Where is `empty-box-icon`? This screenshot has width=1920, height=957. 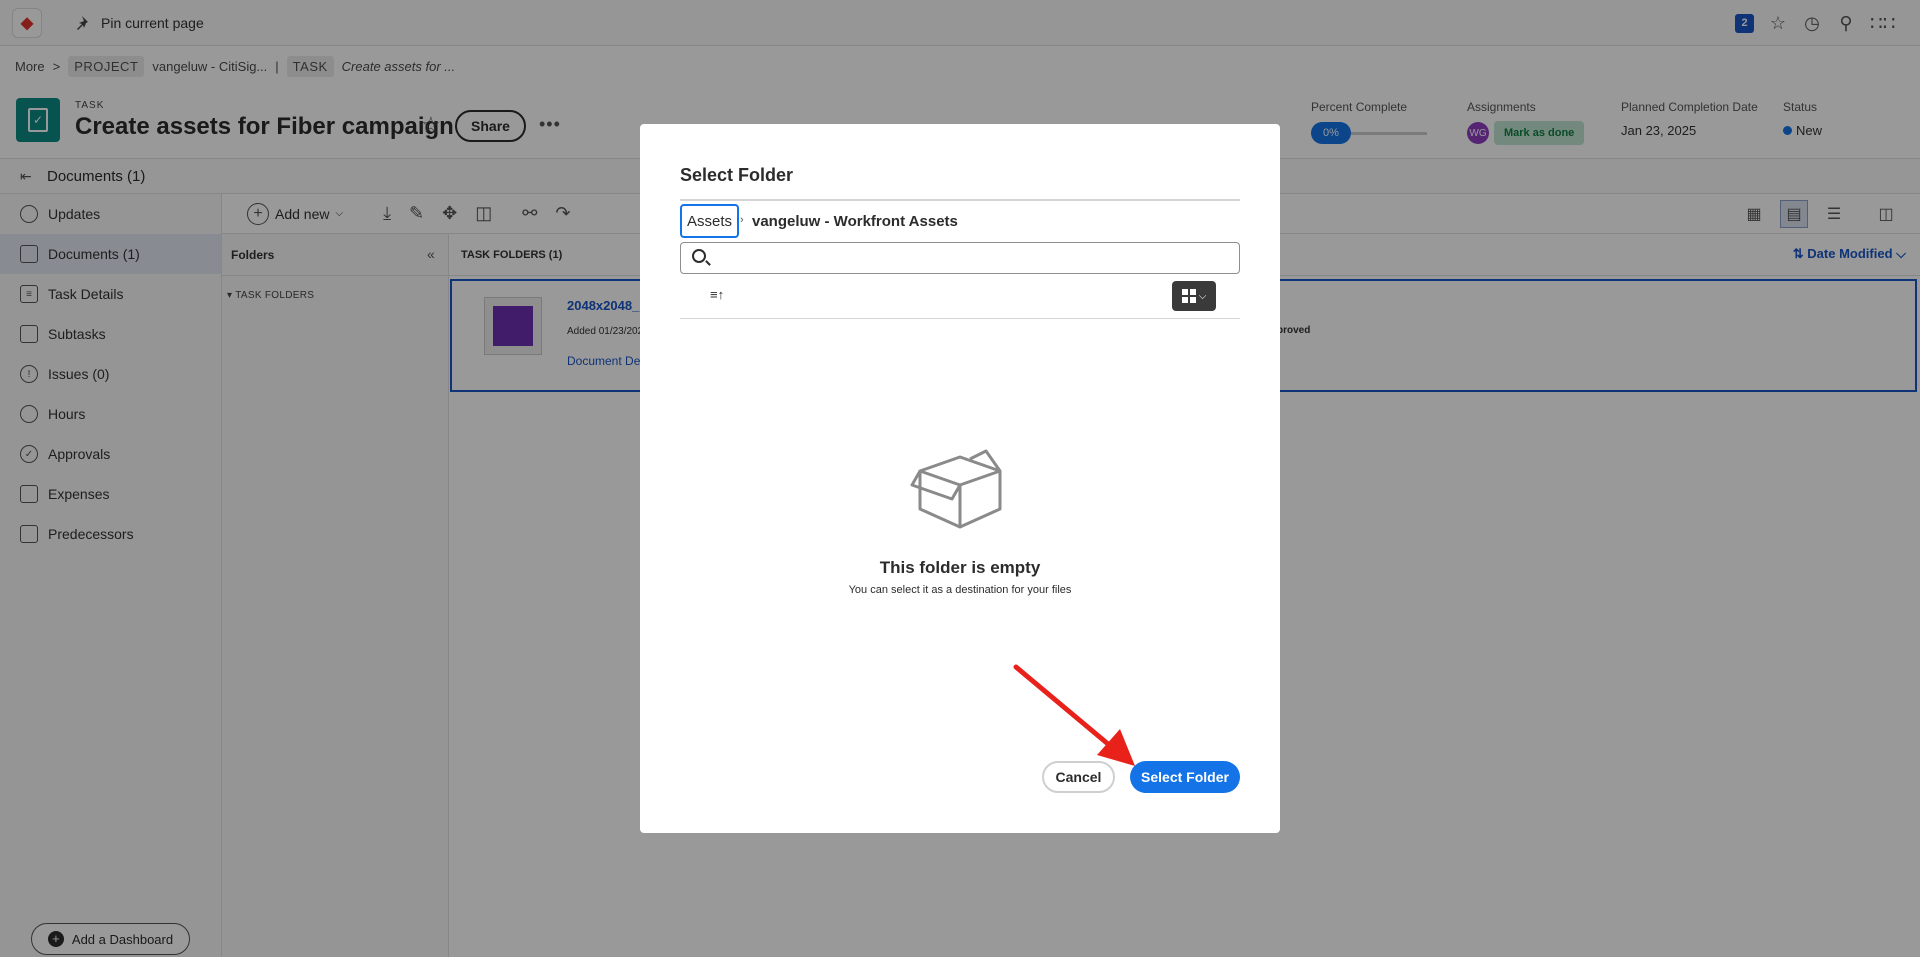 empty-box-icon is located at coordinates (956, 489).